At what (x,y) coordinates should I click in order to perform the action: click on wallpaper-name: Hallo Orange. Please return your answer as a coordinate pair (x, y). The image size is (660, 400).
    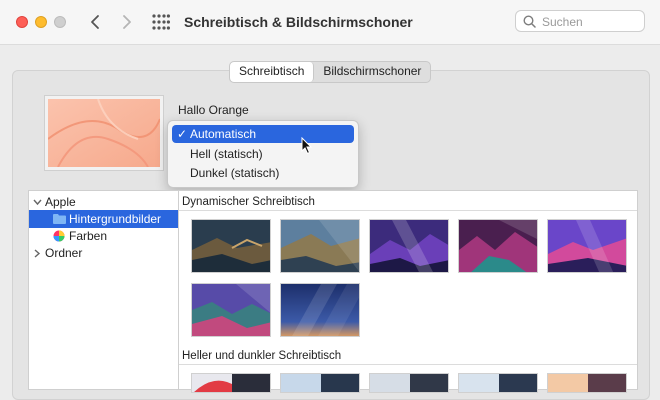
    Looking at the image, I should click on (213, 110).